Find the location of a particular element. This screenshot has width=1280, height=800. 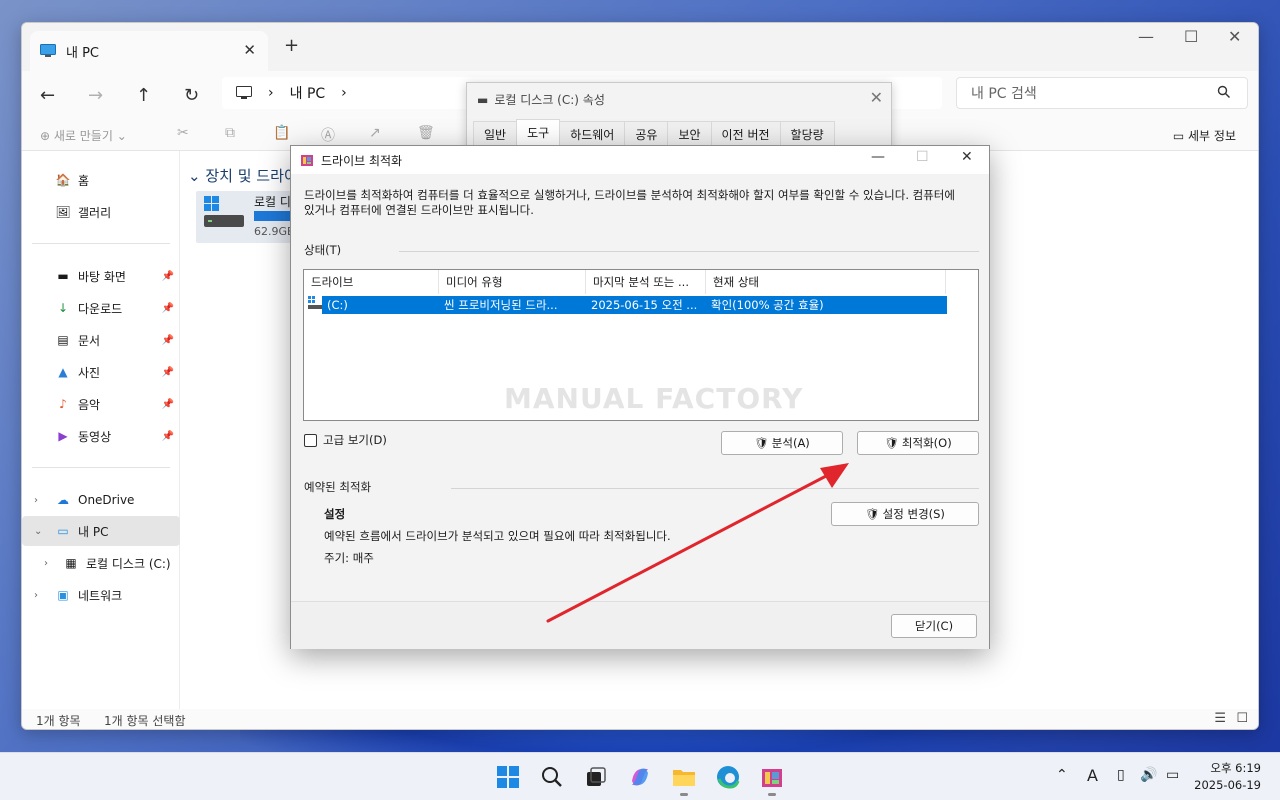

new-button: ⊕ 새로 만들기 ⌄ is located at coordinates (83, 135).